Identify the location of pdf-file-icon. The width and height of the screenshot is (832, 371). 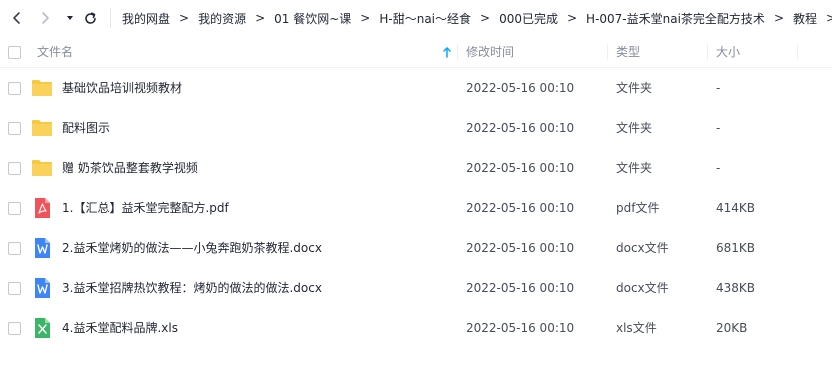
(42, 208).